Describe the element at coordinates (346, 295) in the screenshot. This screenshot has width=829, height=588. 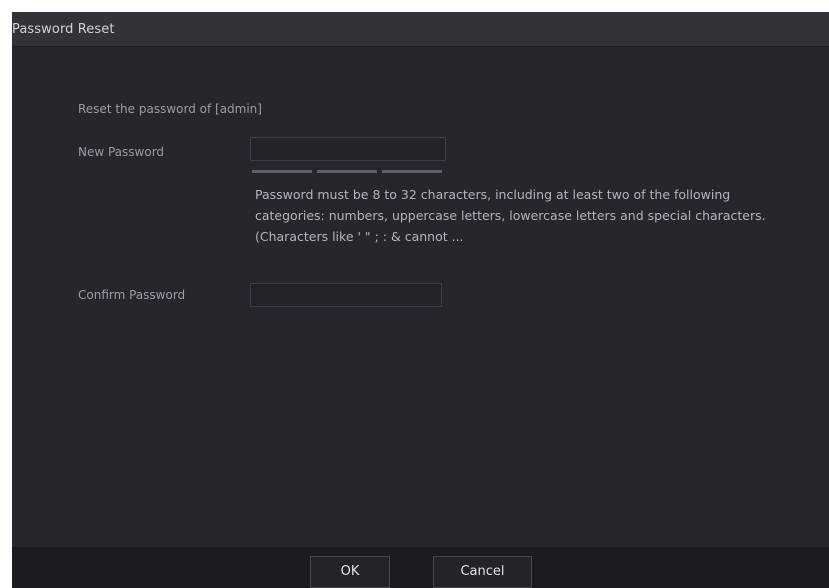
I see `confirm-password-input` at that location.